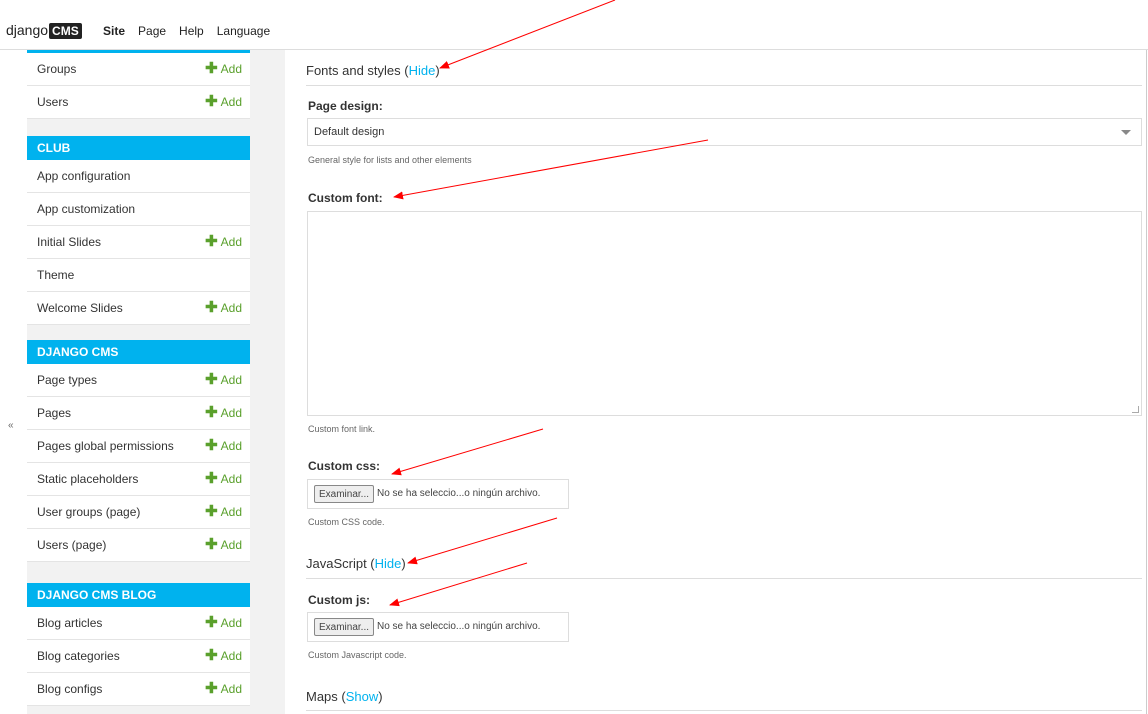  I want to click on add-initial-slides-button: ✚ Add, so click(223, 242).